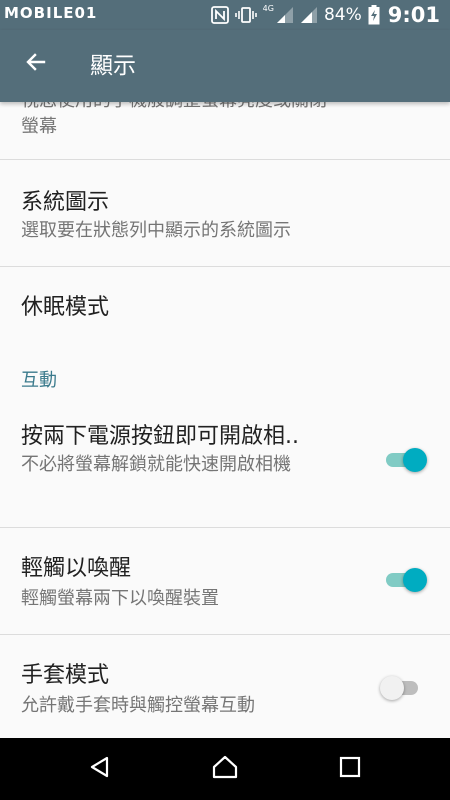 This screenshot has width=450, height=800. I want to click on network-type-label: 4G, so click(268, 8).